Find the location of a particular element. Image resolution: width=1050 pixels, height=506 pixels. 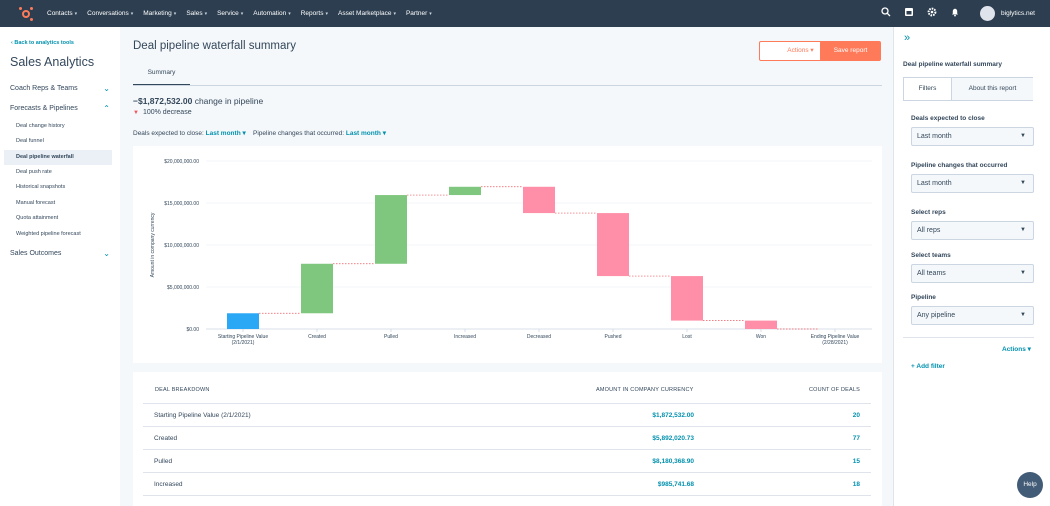

sidebar-item-quota-attainment: Quota attainment is located at coordinates (37, 218).